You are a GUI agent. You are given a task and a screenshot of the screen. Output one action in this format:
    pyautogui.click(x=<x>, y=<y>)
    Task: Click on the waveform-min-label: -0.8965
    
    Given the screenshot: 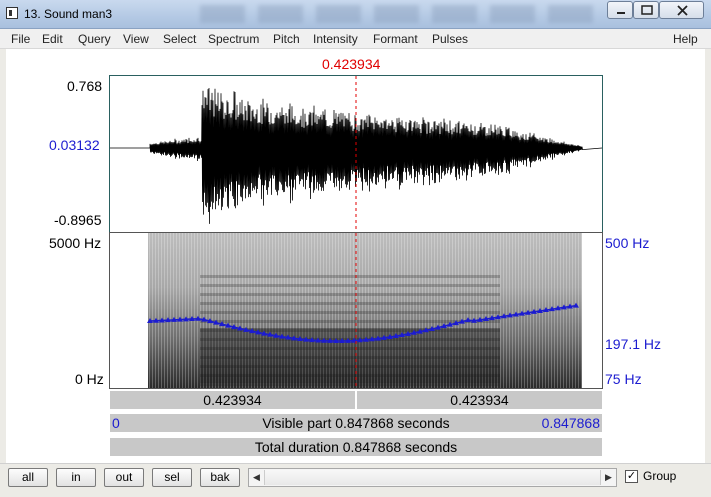 What is the action you would take?
    pyautogui.click(x=78, y=220)
    